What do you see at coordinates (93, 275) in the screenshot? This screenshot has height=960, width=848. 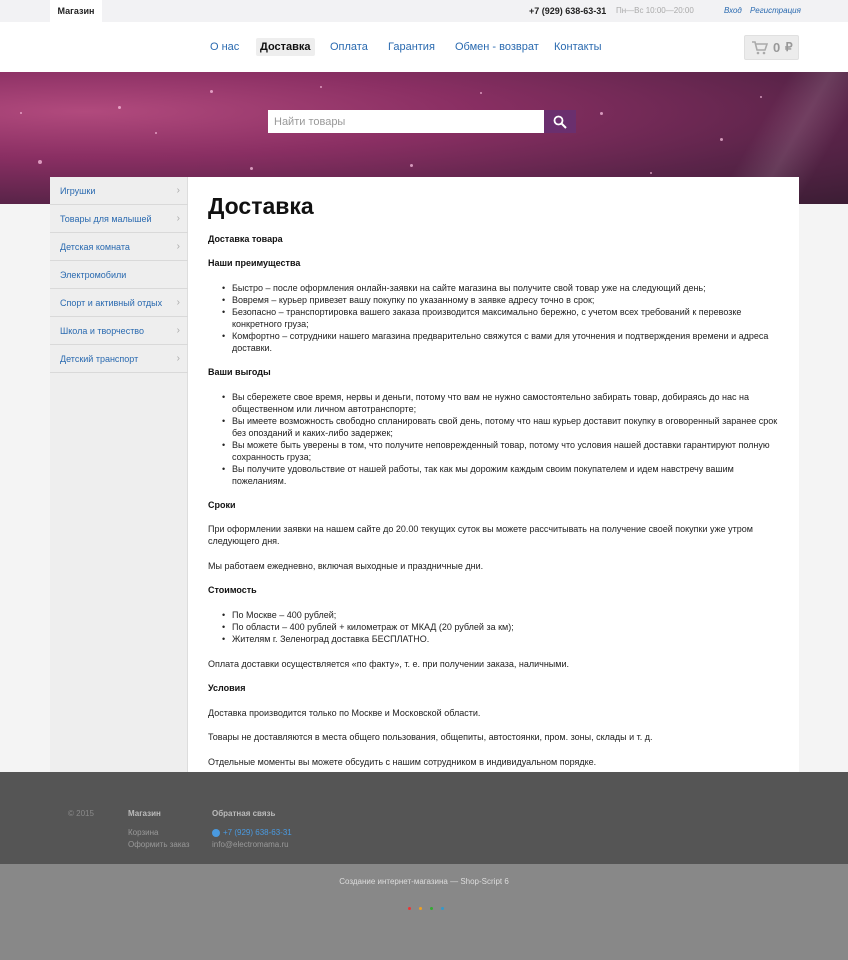 I see `sidebar-item-label: Электромобили` at bounding box center [93, 275].